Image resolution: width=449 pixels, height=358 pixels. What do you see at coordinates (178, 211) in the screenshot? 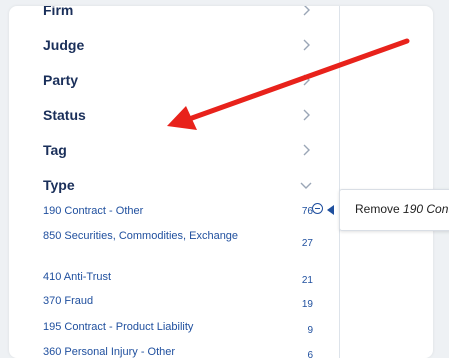
I see `type-option-190: 190 Contract - Other 76` at bounding box center [178, 211].